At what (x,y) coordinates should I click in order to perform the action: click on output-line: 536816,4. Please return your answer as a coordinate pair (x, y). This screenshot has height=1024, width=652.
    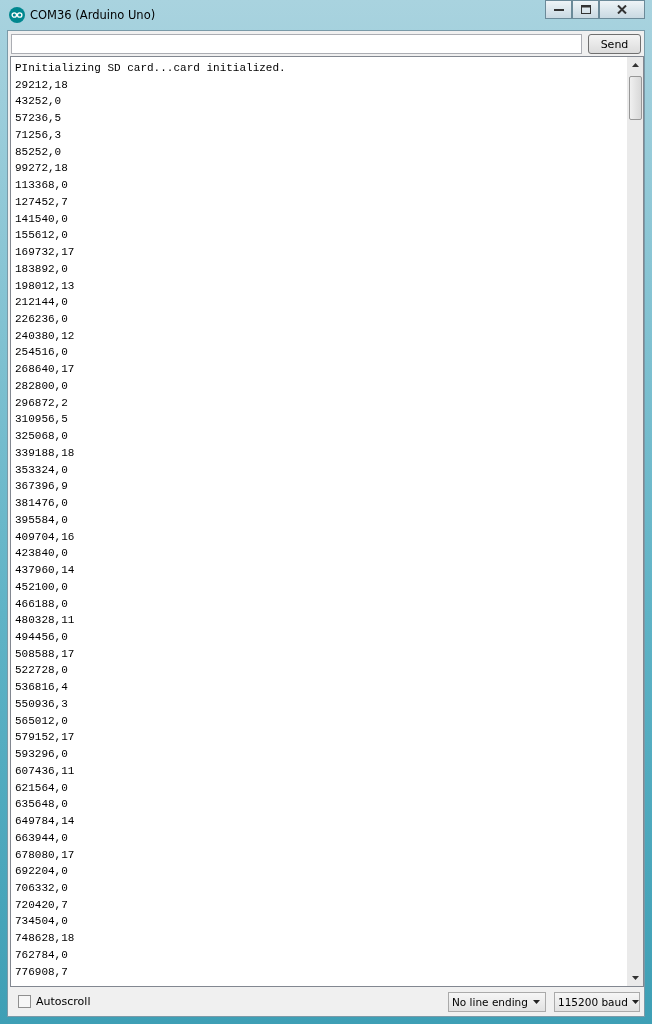
    Looking at the image, I should click on (42, 688).